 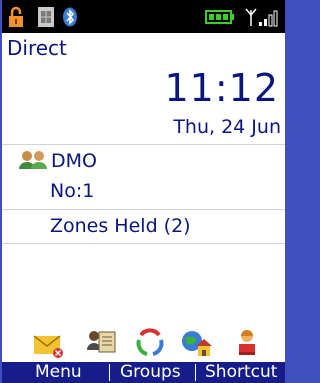 I want to click on clock-time: 11:12, so click(x=221, y=88).